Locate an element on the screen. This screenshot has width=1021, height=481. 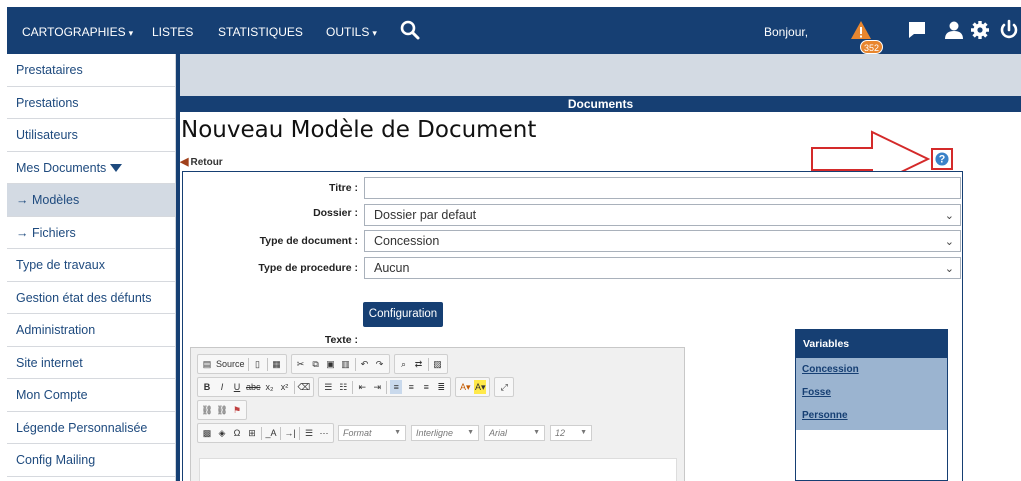
horizontal-rule-icon: ☰ is located at coordinates (309, 433).